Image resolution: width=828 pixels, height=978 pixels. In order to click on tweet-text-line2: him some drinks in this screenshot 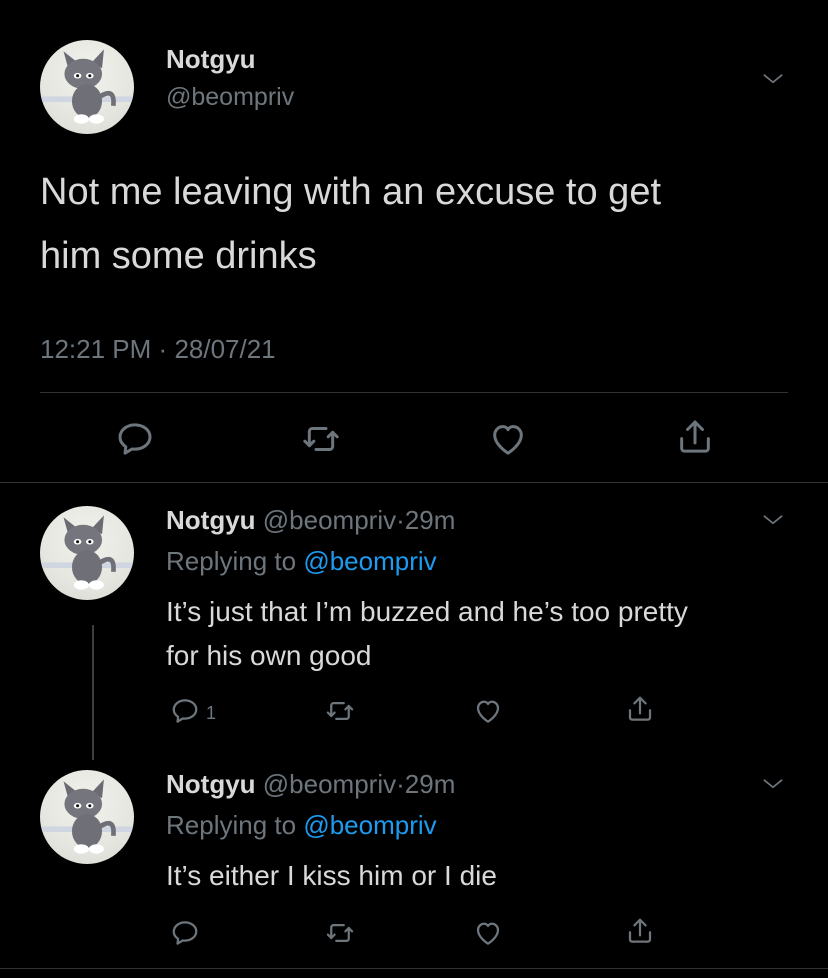, I will do `click(178, 256)`.